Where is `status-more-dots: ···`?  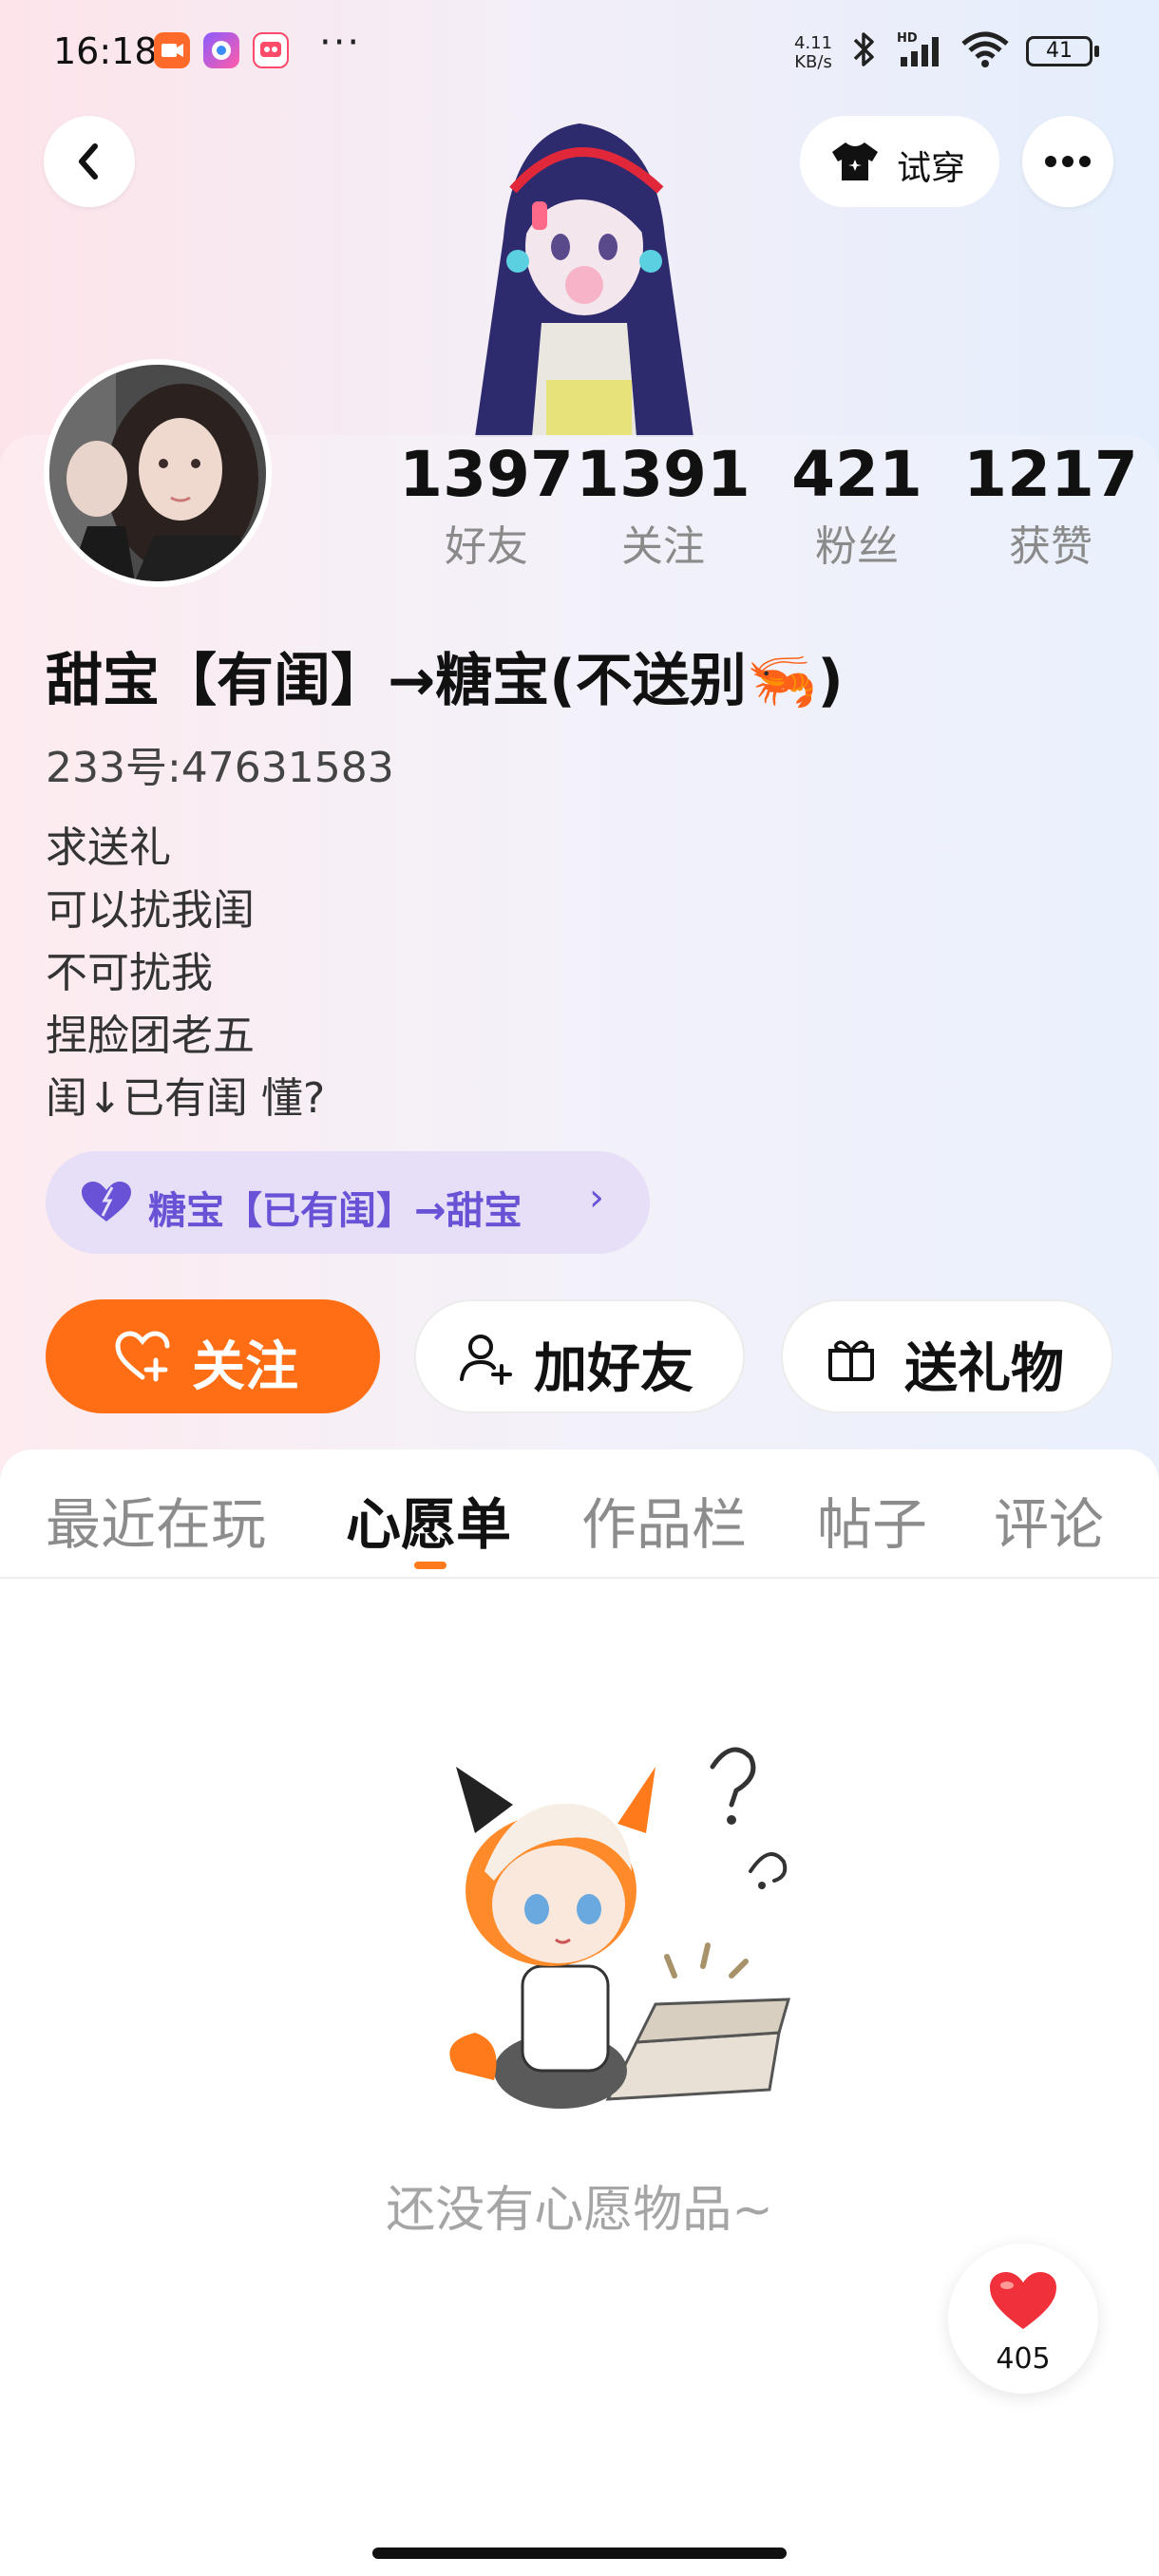 status-more-dots: ··· is located at coordinates (340, 43).